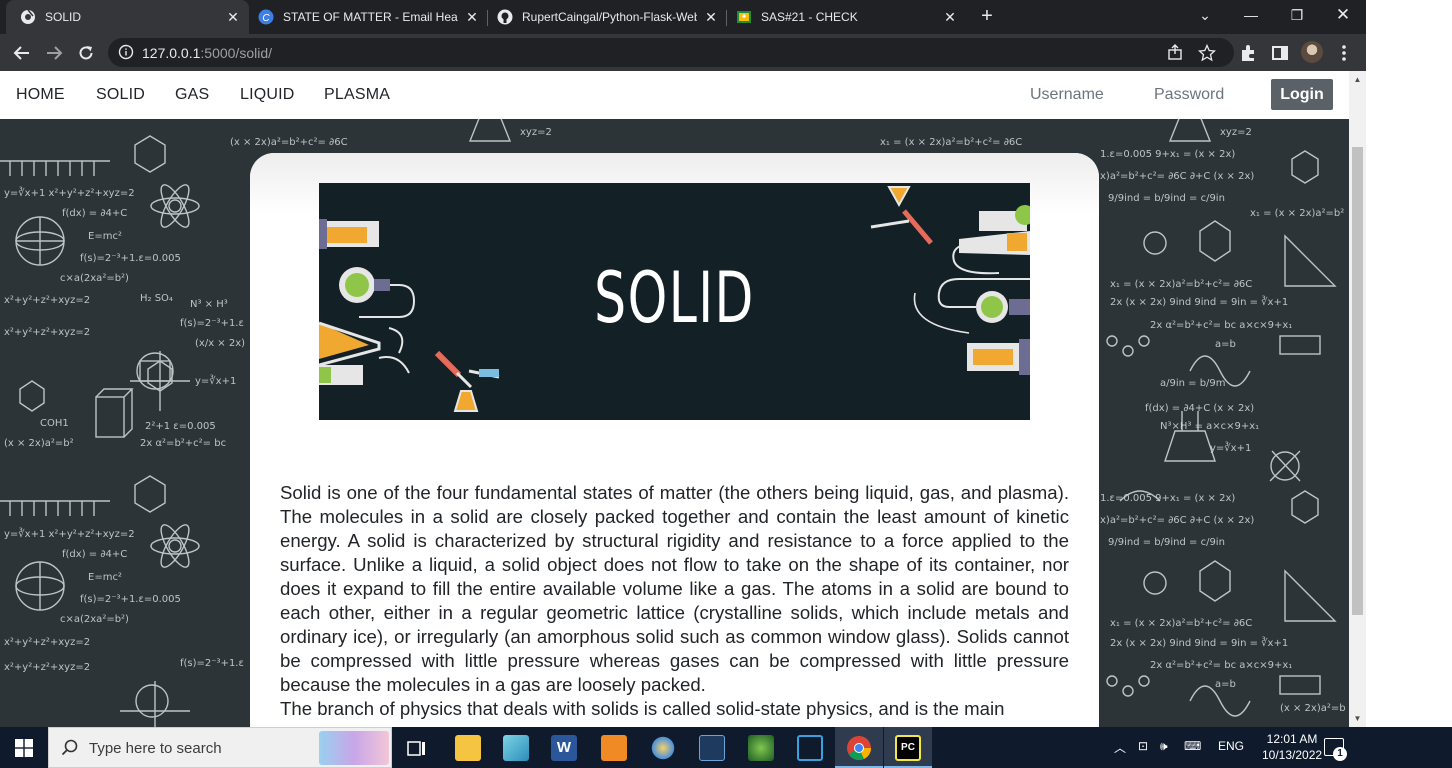 This screenshot has width=1452, height=768. What do you see at coordinates (1343, 15) in the screenshot?
I see `close-window-button: ✕` at bounding box center [1343, 15].